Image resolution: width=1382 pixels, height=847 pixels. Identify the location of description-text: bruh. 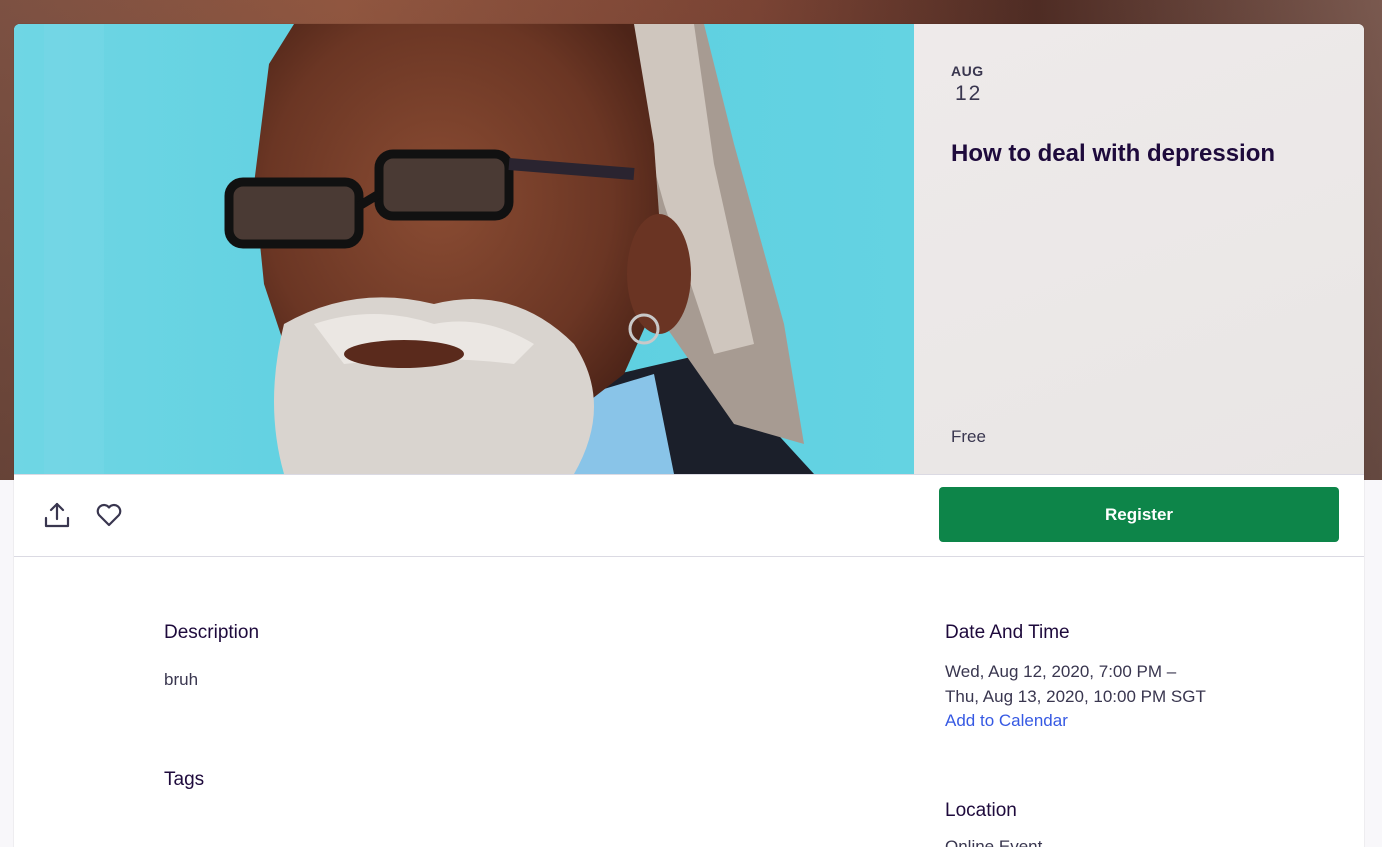
(181, 679).